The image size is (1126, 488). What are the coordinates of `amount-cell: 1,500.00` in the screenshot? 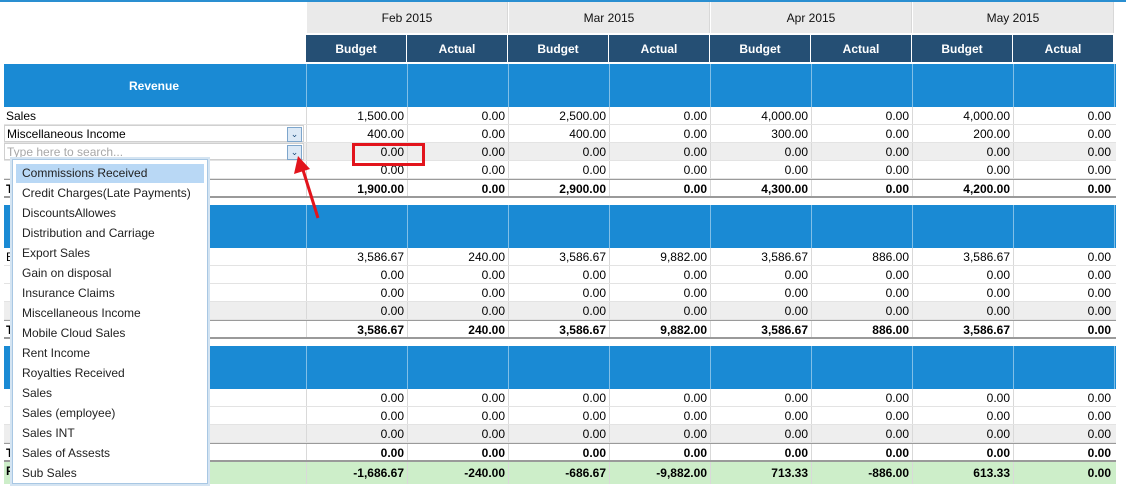 It's located at (356, 115).